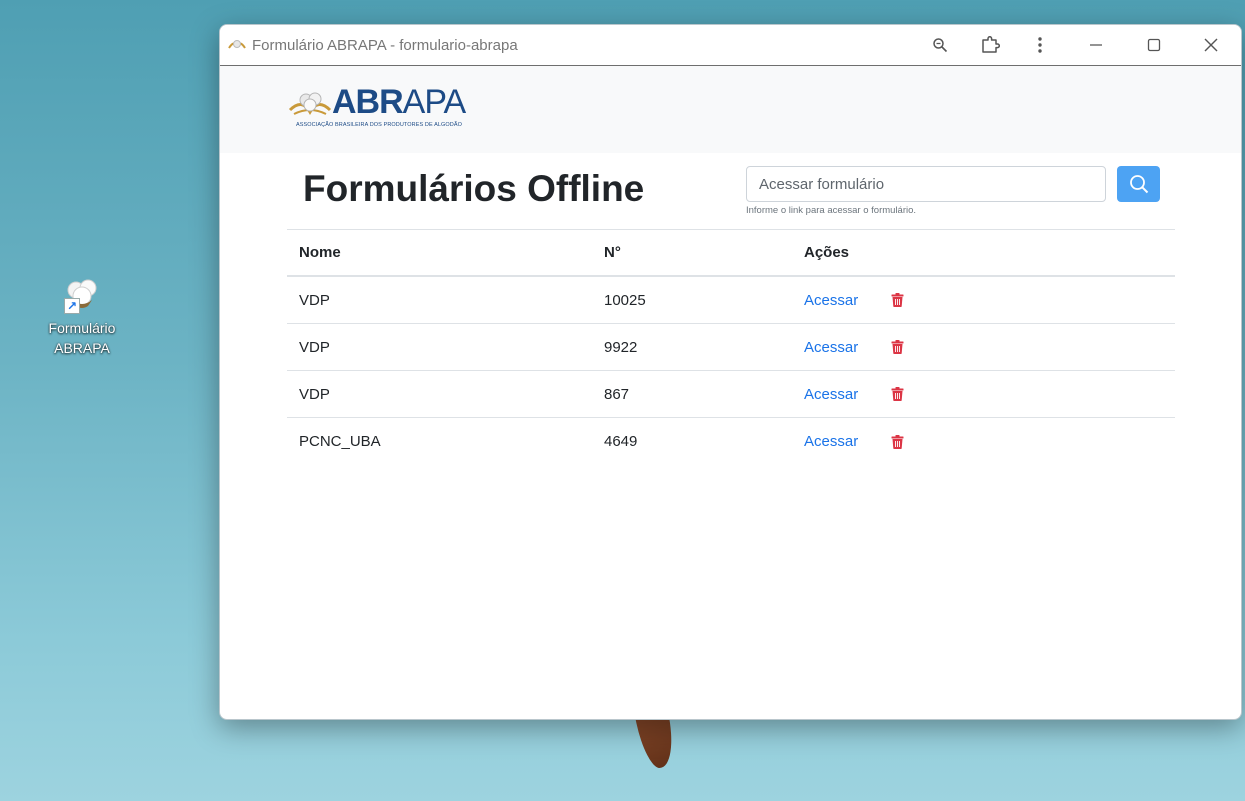 This screenshot has width=1245, height=801. I want to click on form-link-input, so click(926, 184).